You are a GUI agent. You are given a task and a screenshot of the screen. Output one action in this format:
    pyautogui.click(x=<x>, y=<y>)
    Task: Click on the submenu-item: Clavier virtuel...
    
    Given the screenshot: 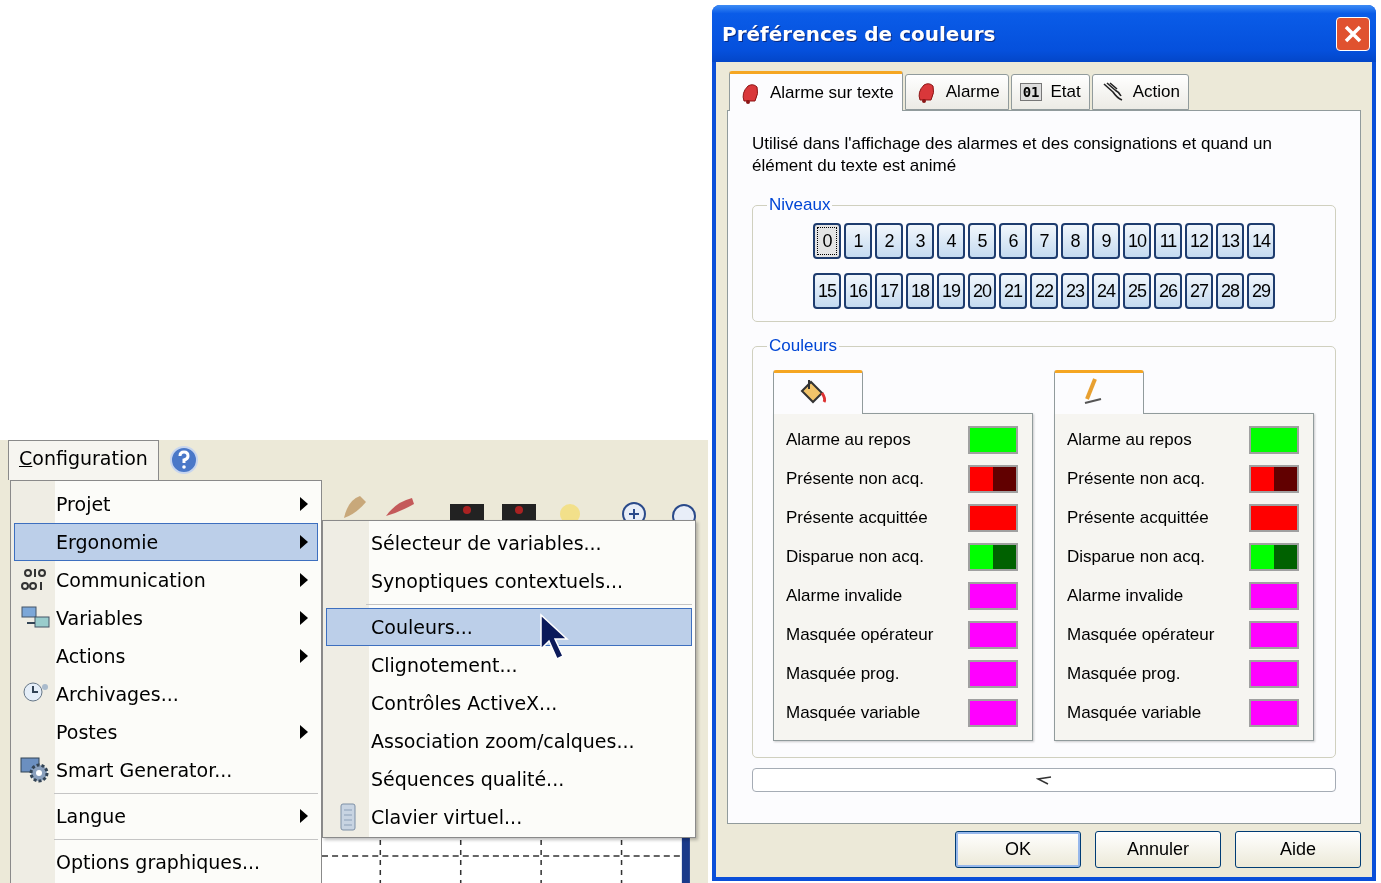 What is the action you would take?
    pyautogui.click(x=509, y=817)
    